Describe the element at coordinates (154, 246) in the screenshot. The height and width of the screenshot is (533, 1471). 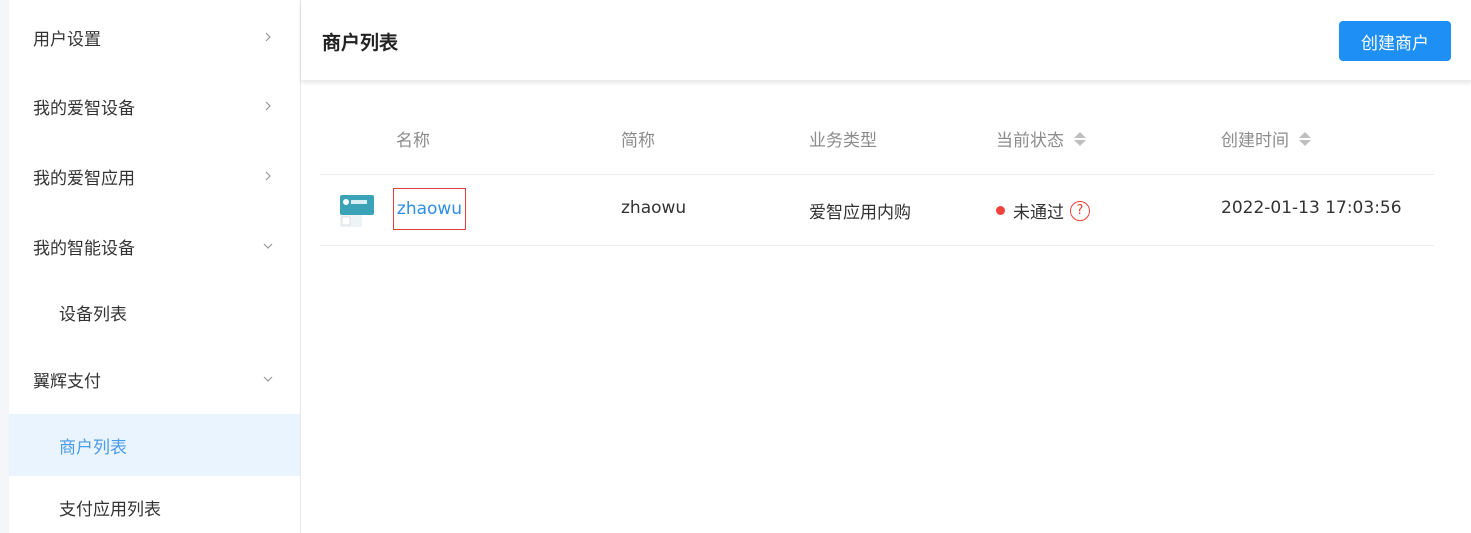
I see `sidebar-item-my-smart-devices: 我的智能设备` at that location.